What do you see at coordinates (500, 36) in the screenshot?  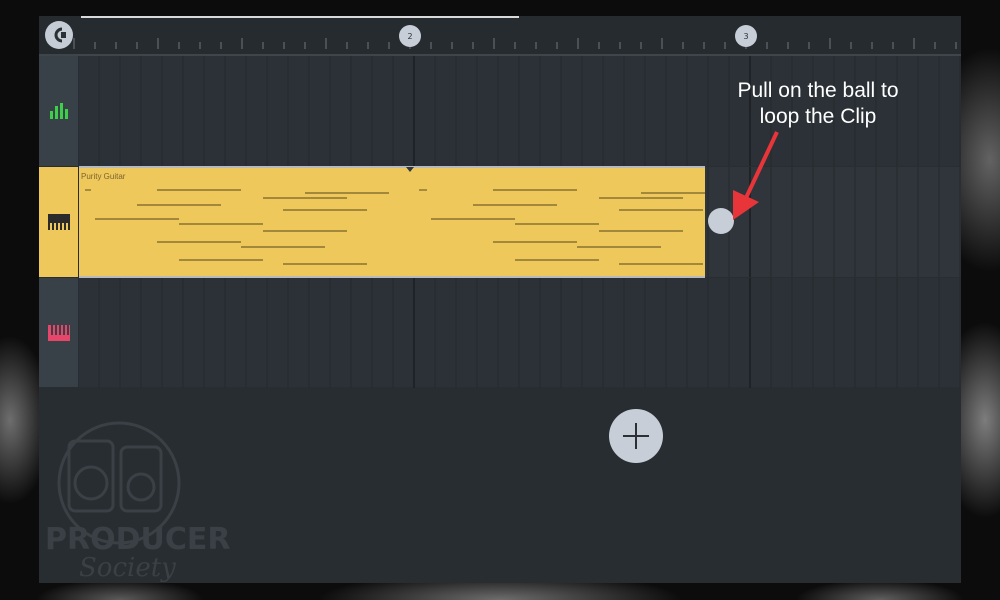 I see `timeline-ruler: 2 3` at bounding box center [500, 36].